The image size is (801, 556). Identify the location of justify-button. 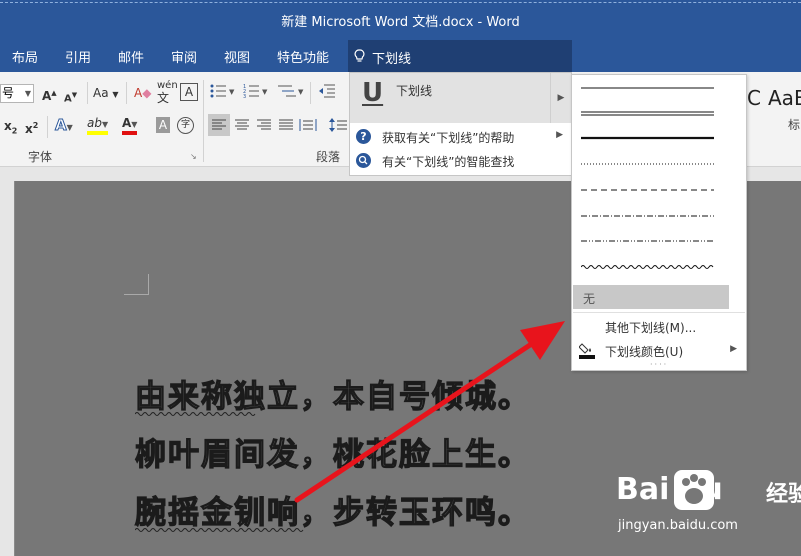
(286, 124).